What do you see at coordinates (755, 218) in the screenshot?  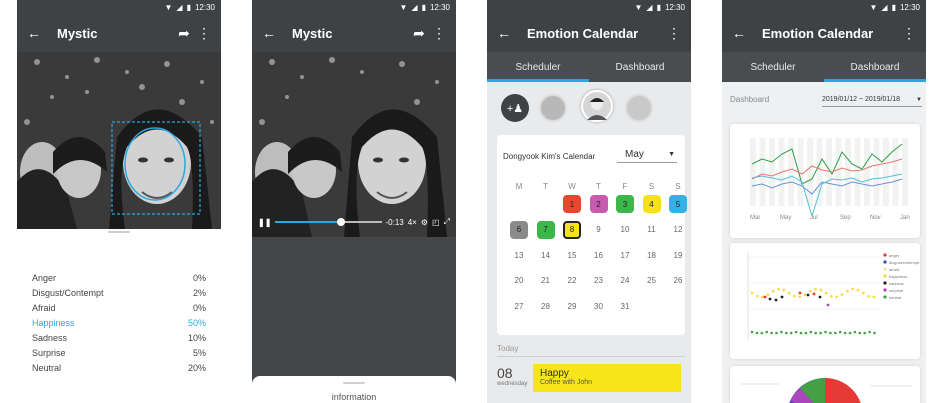 I see `x-tick-label: Mar` at bounding box center [755, 218].